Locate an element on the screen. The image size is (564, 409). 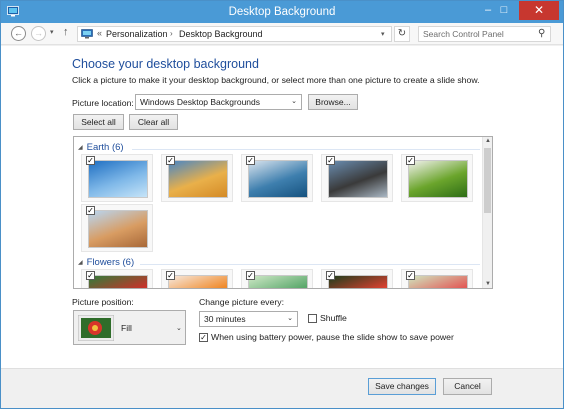
group-header-earth: ◢ Earth (6) is located at coordinates (101, 147).